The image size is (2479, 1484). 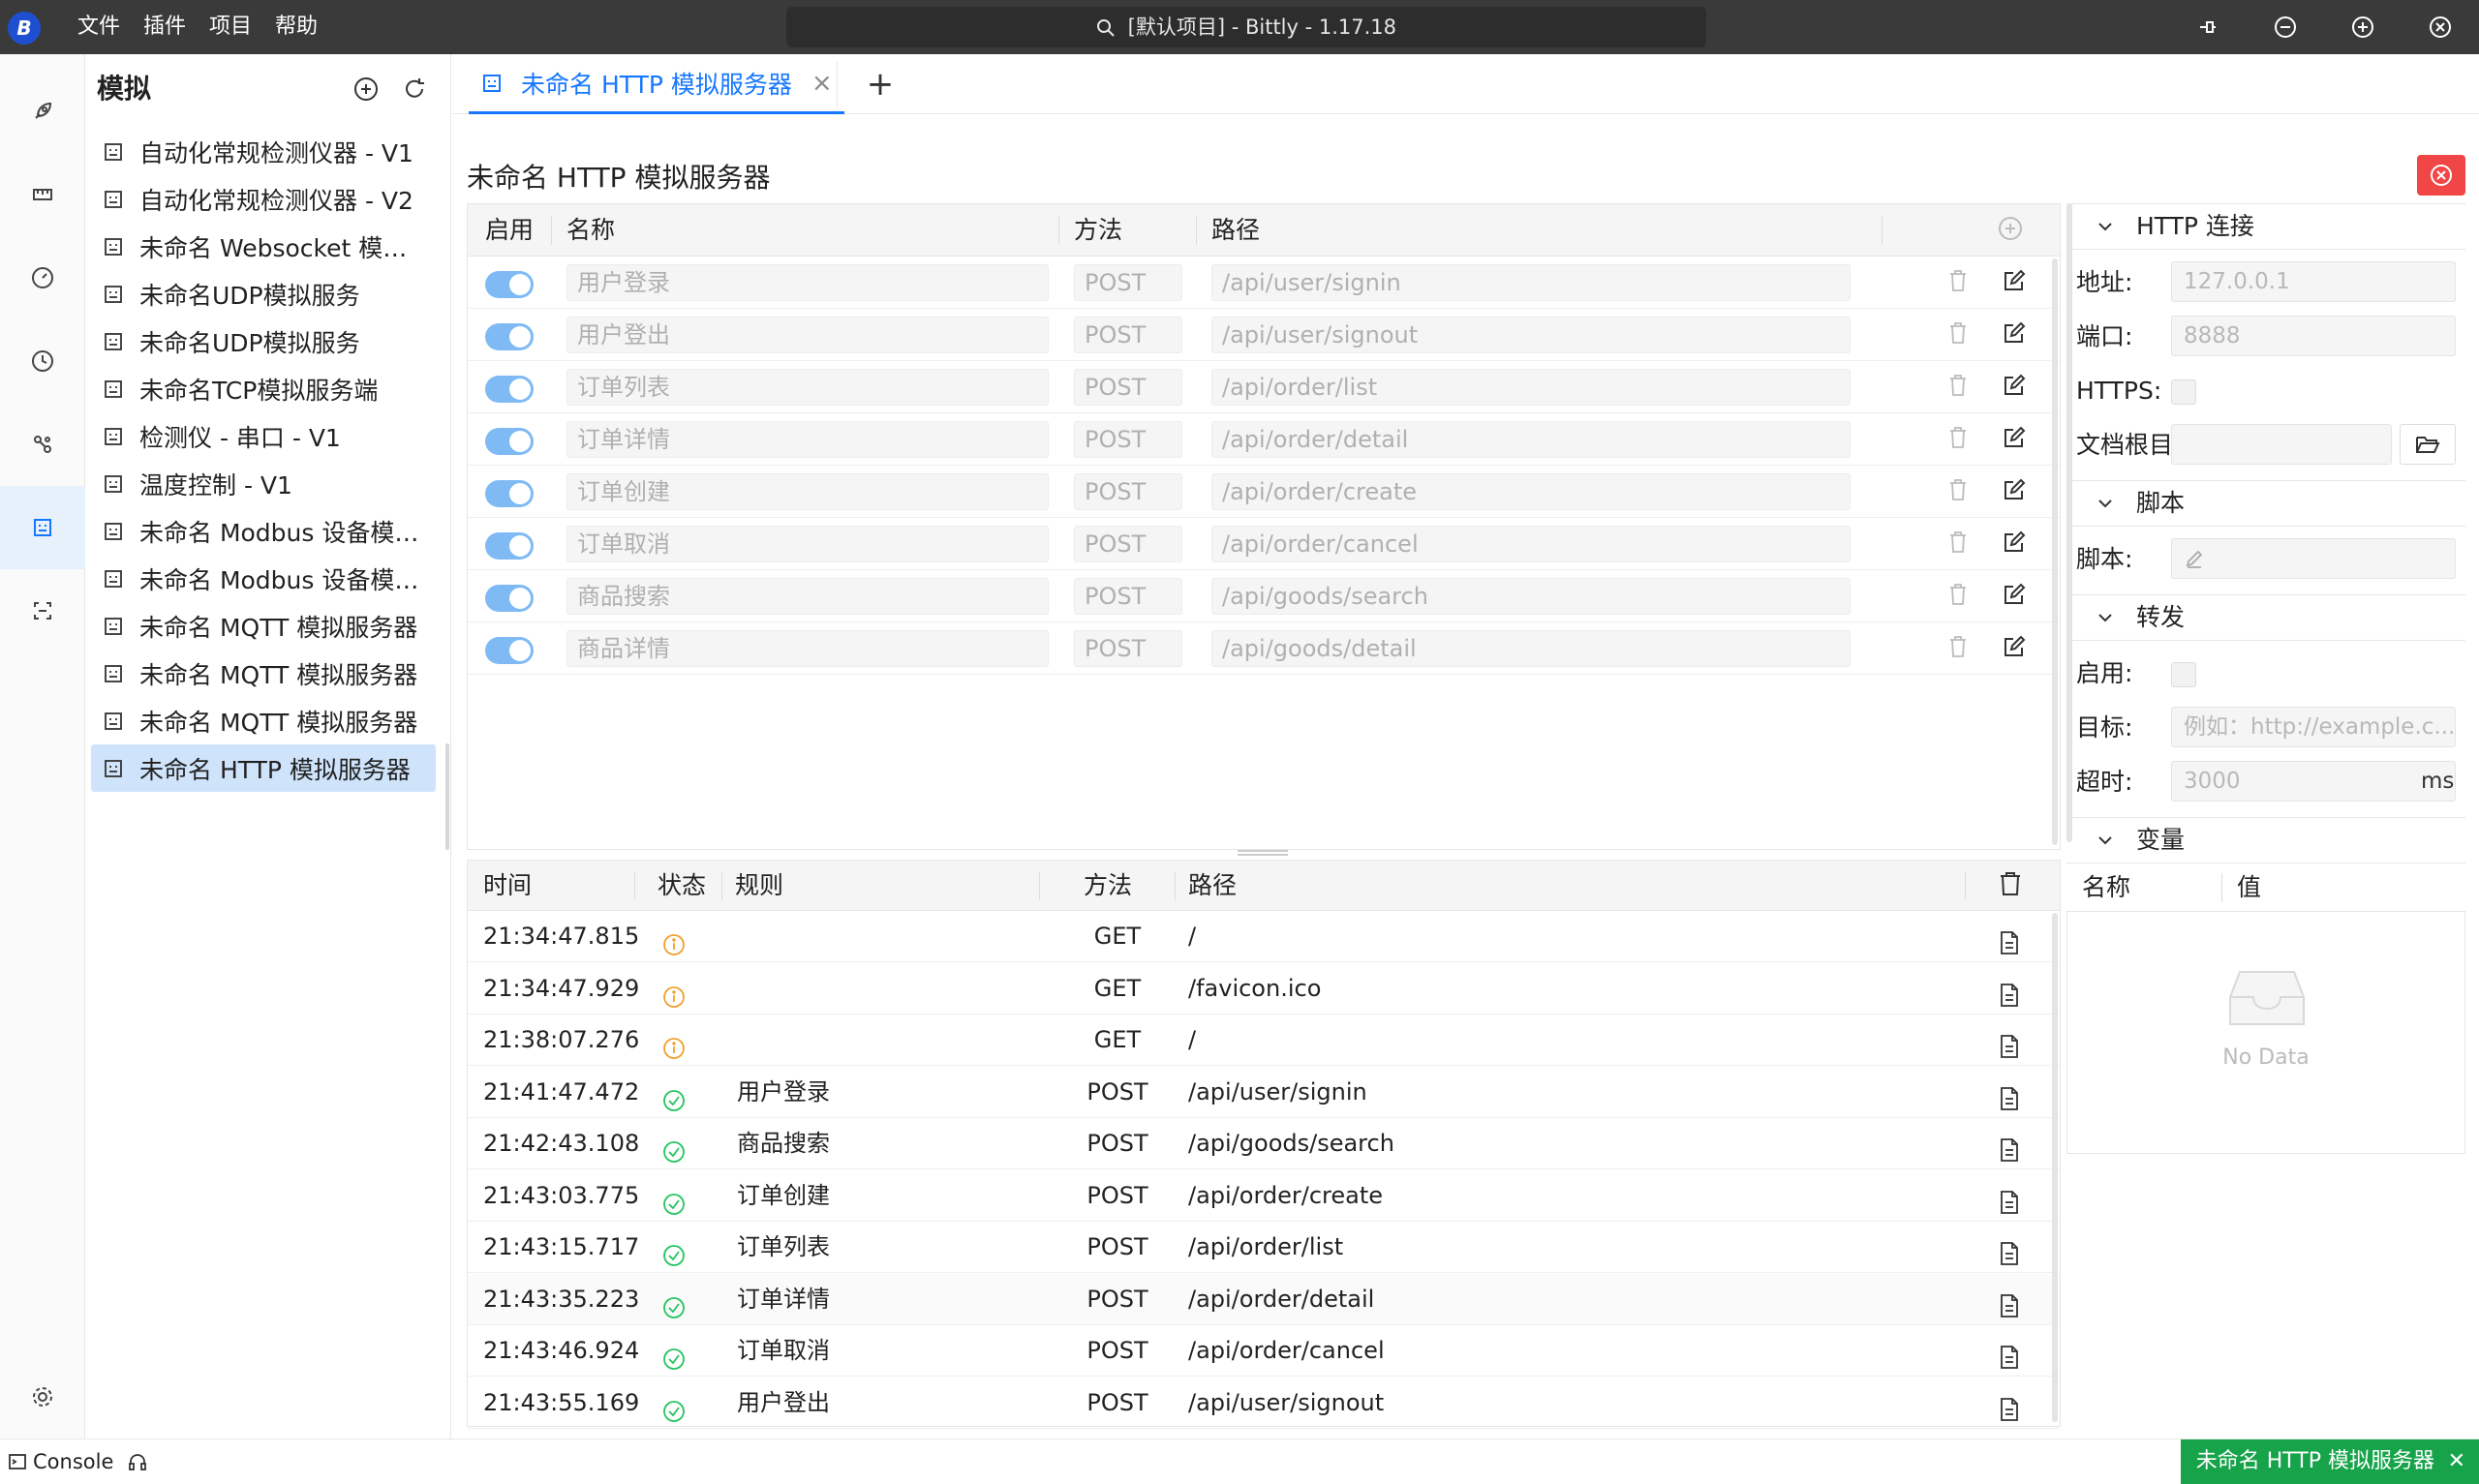 I want to click on sidebar-item-mock: 未命名 HTTP 模拟服务器, so click(x=263, y=768).